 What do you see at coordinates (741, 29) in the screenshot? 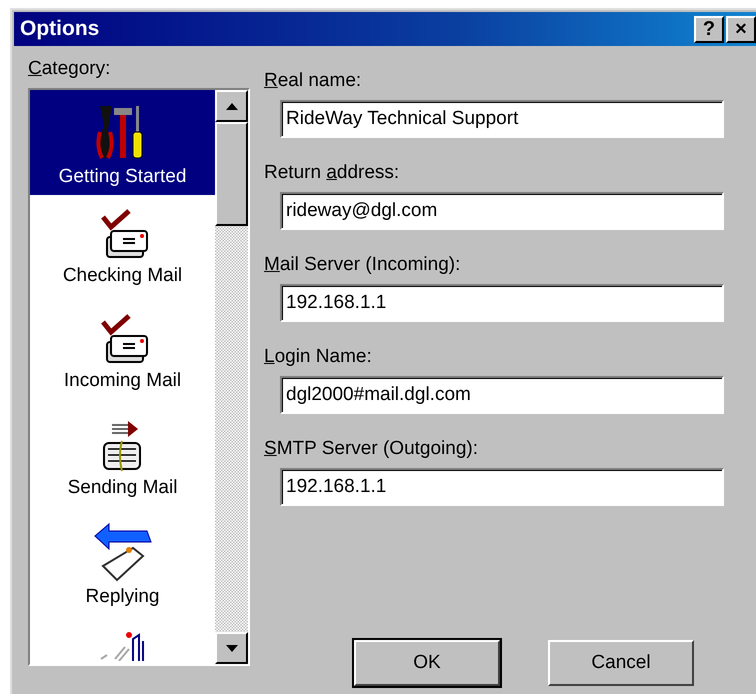
I see `close-button: ×` at bounding box center [741, 29].